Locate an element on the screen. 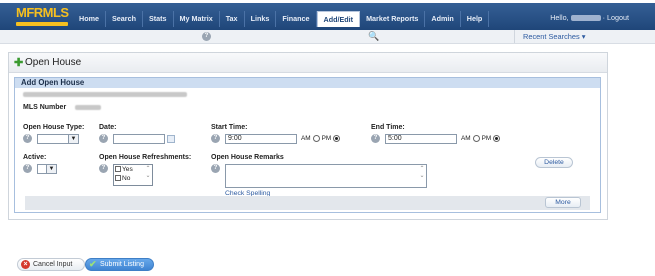 The width and height of the screenshot is (655, 276). remarks-label: Open House Remarks is located at coordinates (247, 157).